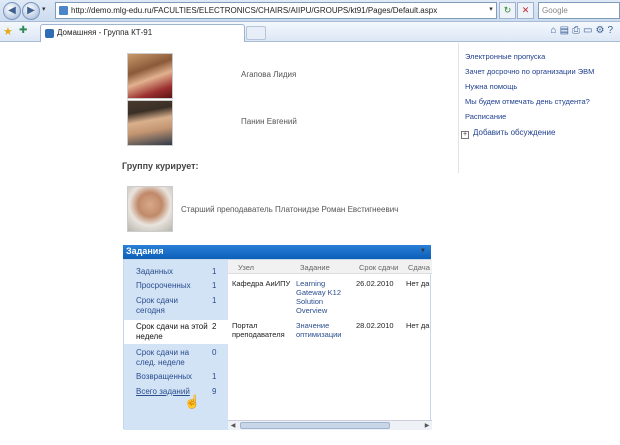  I want to click on add-favorites-icon: ✚, so click(23, 30).